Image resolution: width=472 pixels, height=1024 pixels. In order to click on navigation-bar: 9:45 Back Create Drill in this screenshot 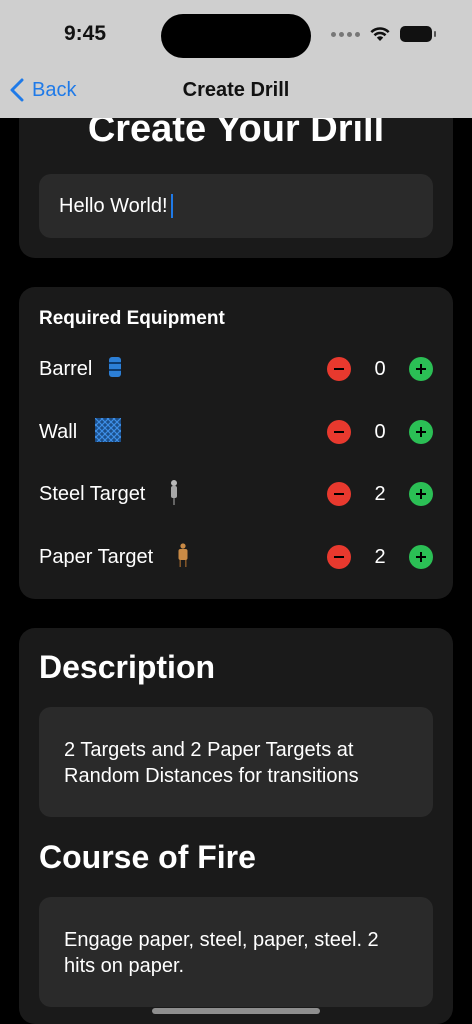, I will do `click(236, 59)`.